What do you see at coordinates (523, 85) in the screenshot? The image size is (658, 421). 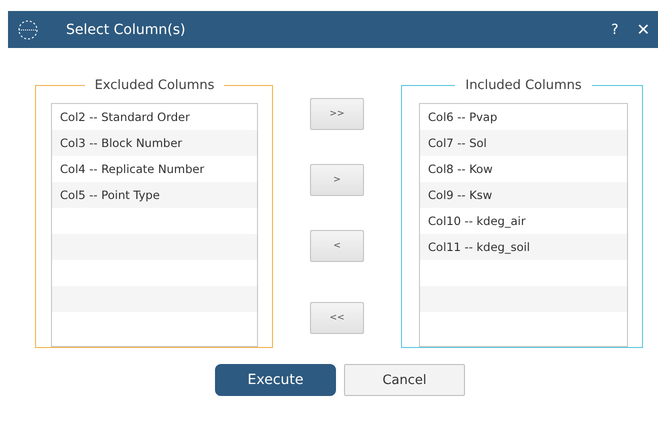 I see `group-title: Included Columns` at bounding box center [523, 85].